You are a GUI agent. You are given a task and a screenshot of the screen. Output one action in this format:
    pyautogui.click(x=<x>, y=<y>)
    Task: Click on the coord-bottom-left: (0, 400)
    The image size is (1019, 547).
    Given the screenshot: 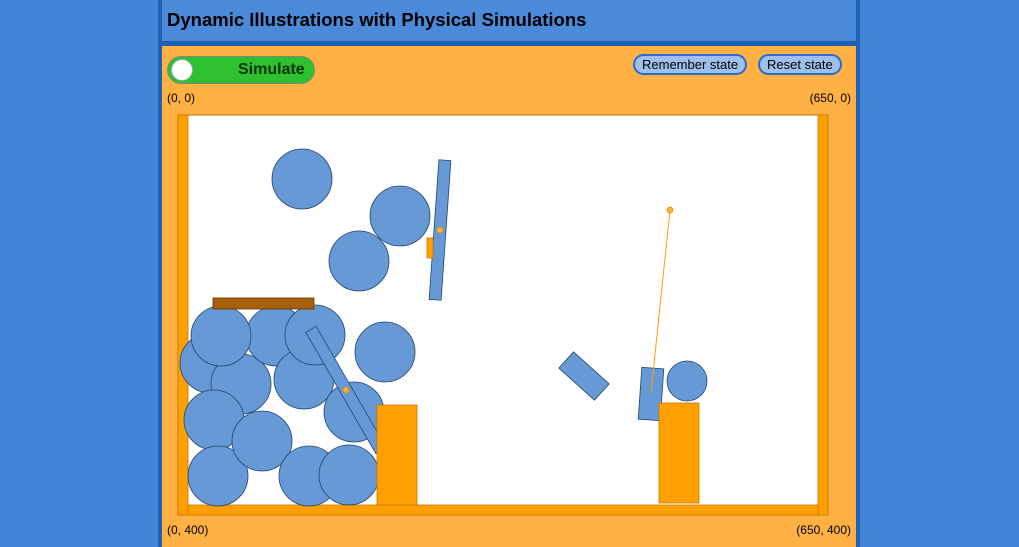 What is the action you would take?
    pyautogui.click(x=188, y=530)
    